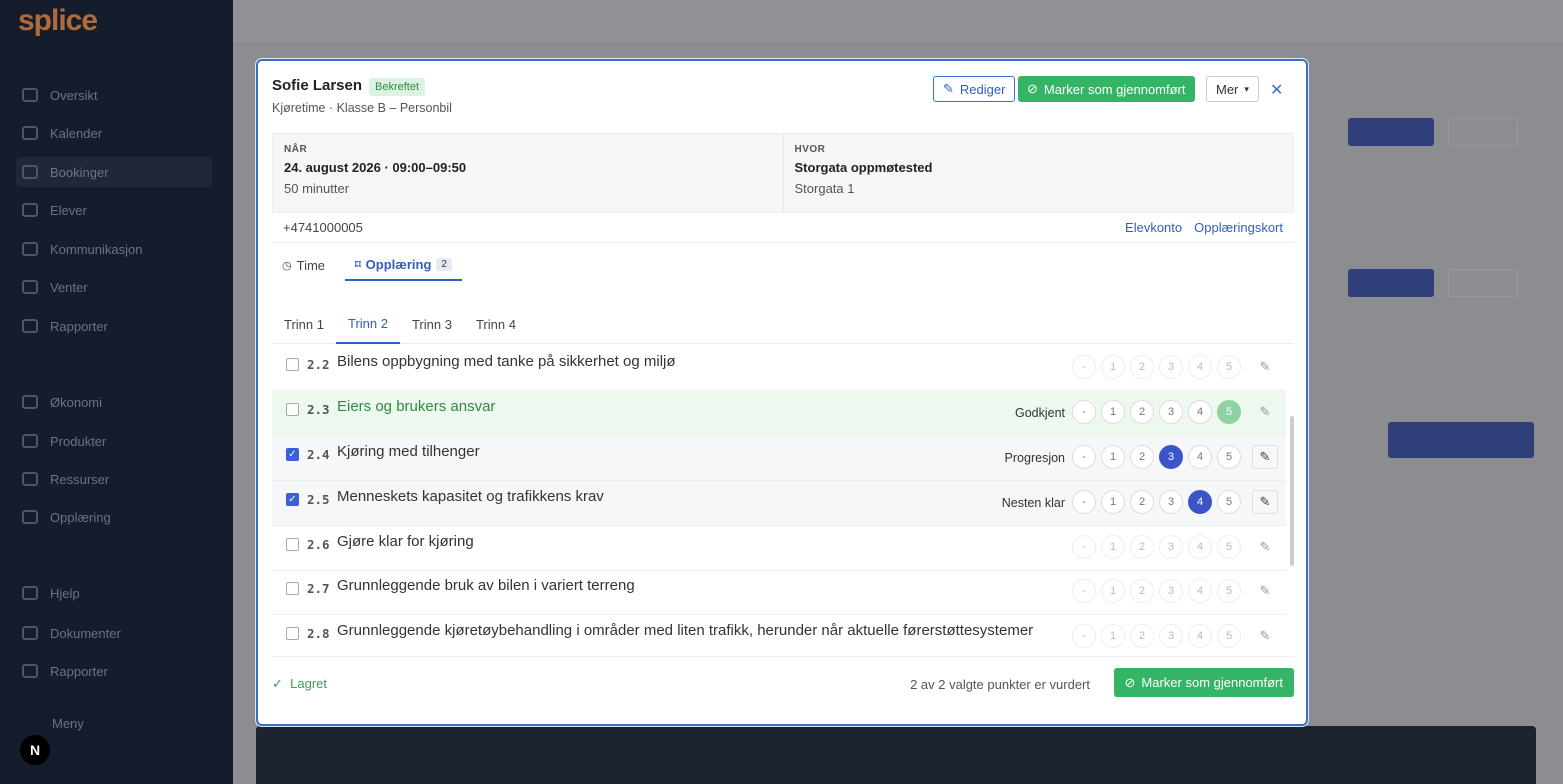  Describe the element at coordinates (1238, 227) in the screenshot. I see `training-card-link: Opplæringskort` at that location.